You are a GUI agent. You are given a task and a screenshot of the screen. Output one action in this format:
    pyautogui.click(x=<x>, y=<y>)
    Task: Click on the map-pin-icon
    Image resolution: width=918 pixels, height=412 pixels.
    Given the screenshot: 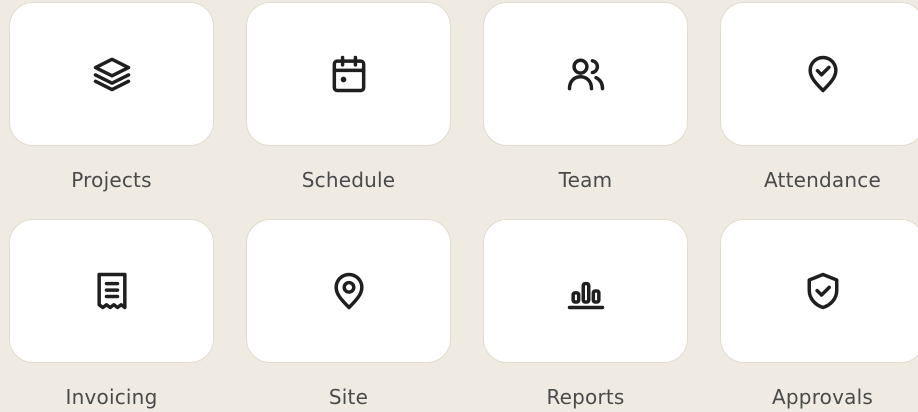 What is the action you would take?
    pyautogui.click(x=348, y=291)
    